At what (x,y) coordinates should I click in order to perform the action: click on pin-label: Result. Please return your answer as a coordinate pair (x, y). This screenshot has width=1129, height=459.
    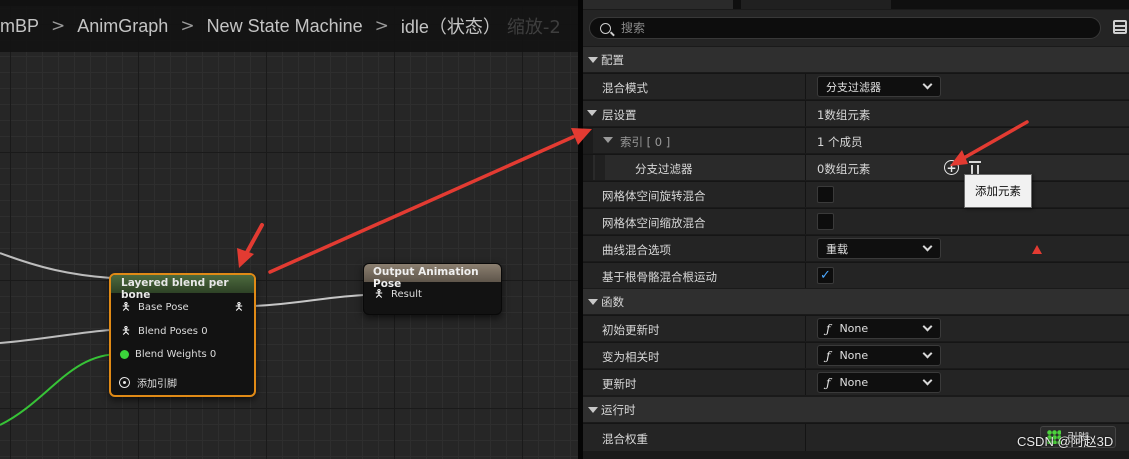
    Looking at the image, I should click on (406, 294).